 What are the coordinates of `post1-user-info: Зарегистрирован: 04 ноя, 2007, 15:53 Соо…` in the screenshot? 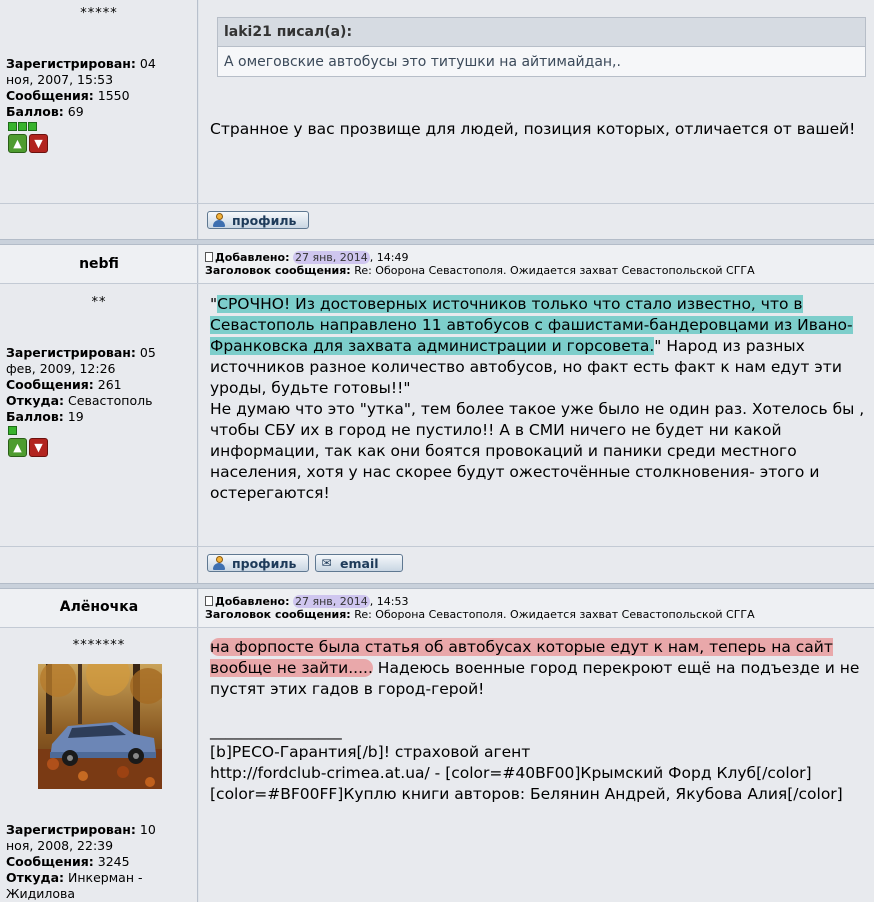 It's located at (100, 88).